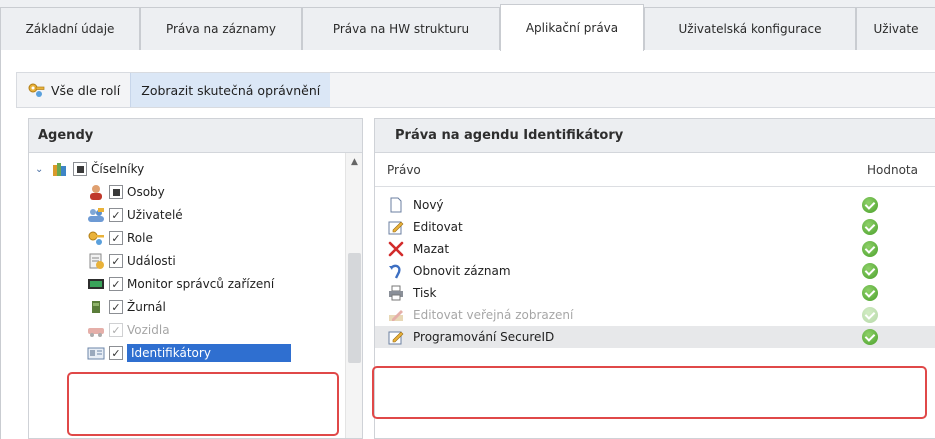 The height and width of the screenshot is (439, 935). Describe the element at coordinates (428, 205) in the screenshot. I see `permission-label: Nový` at that location.